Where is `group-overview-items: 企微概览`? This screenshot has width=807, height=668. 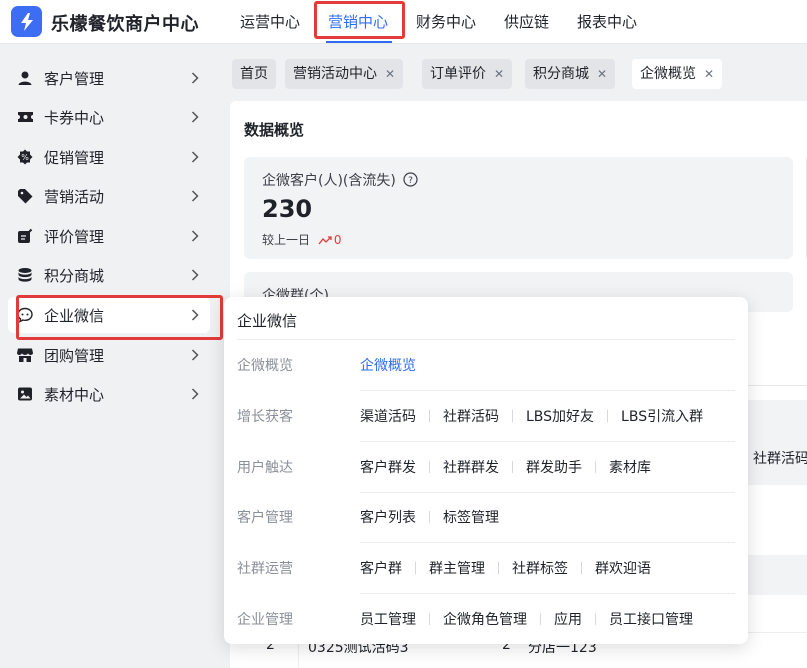 group-overview-items: 企微概览 is located at coordinates (388, 365).